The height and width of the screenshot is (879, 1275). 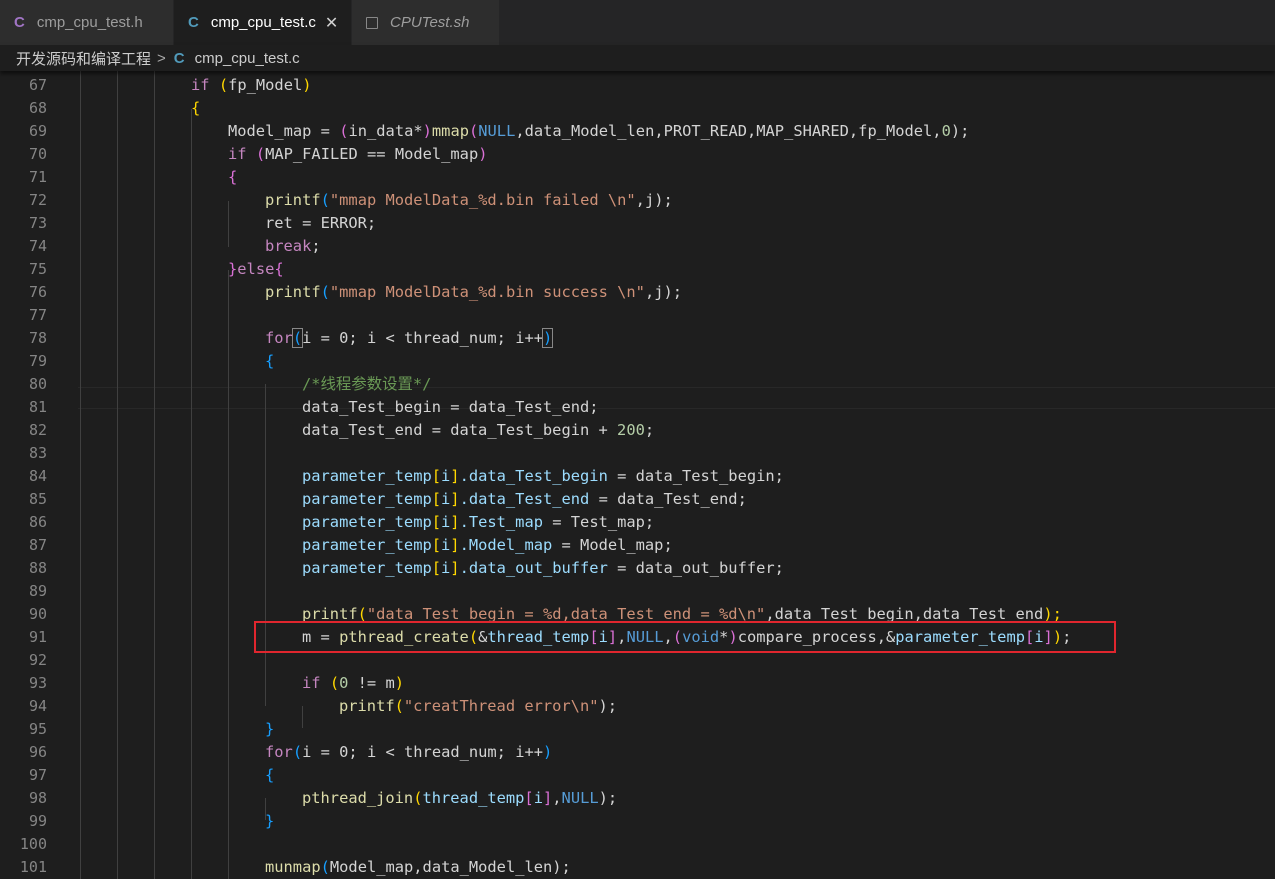 I want to click on code-text: }else{, so click(x=256, y=269).